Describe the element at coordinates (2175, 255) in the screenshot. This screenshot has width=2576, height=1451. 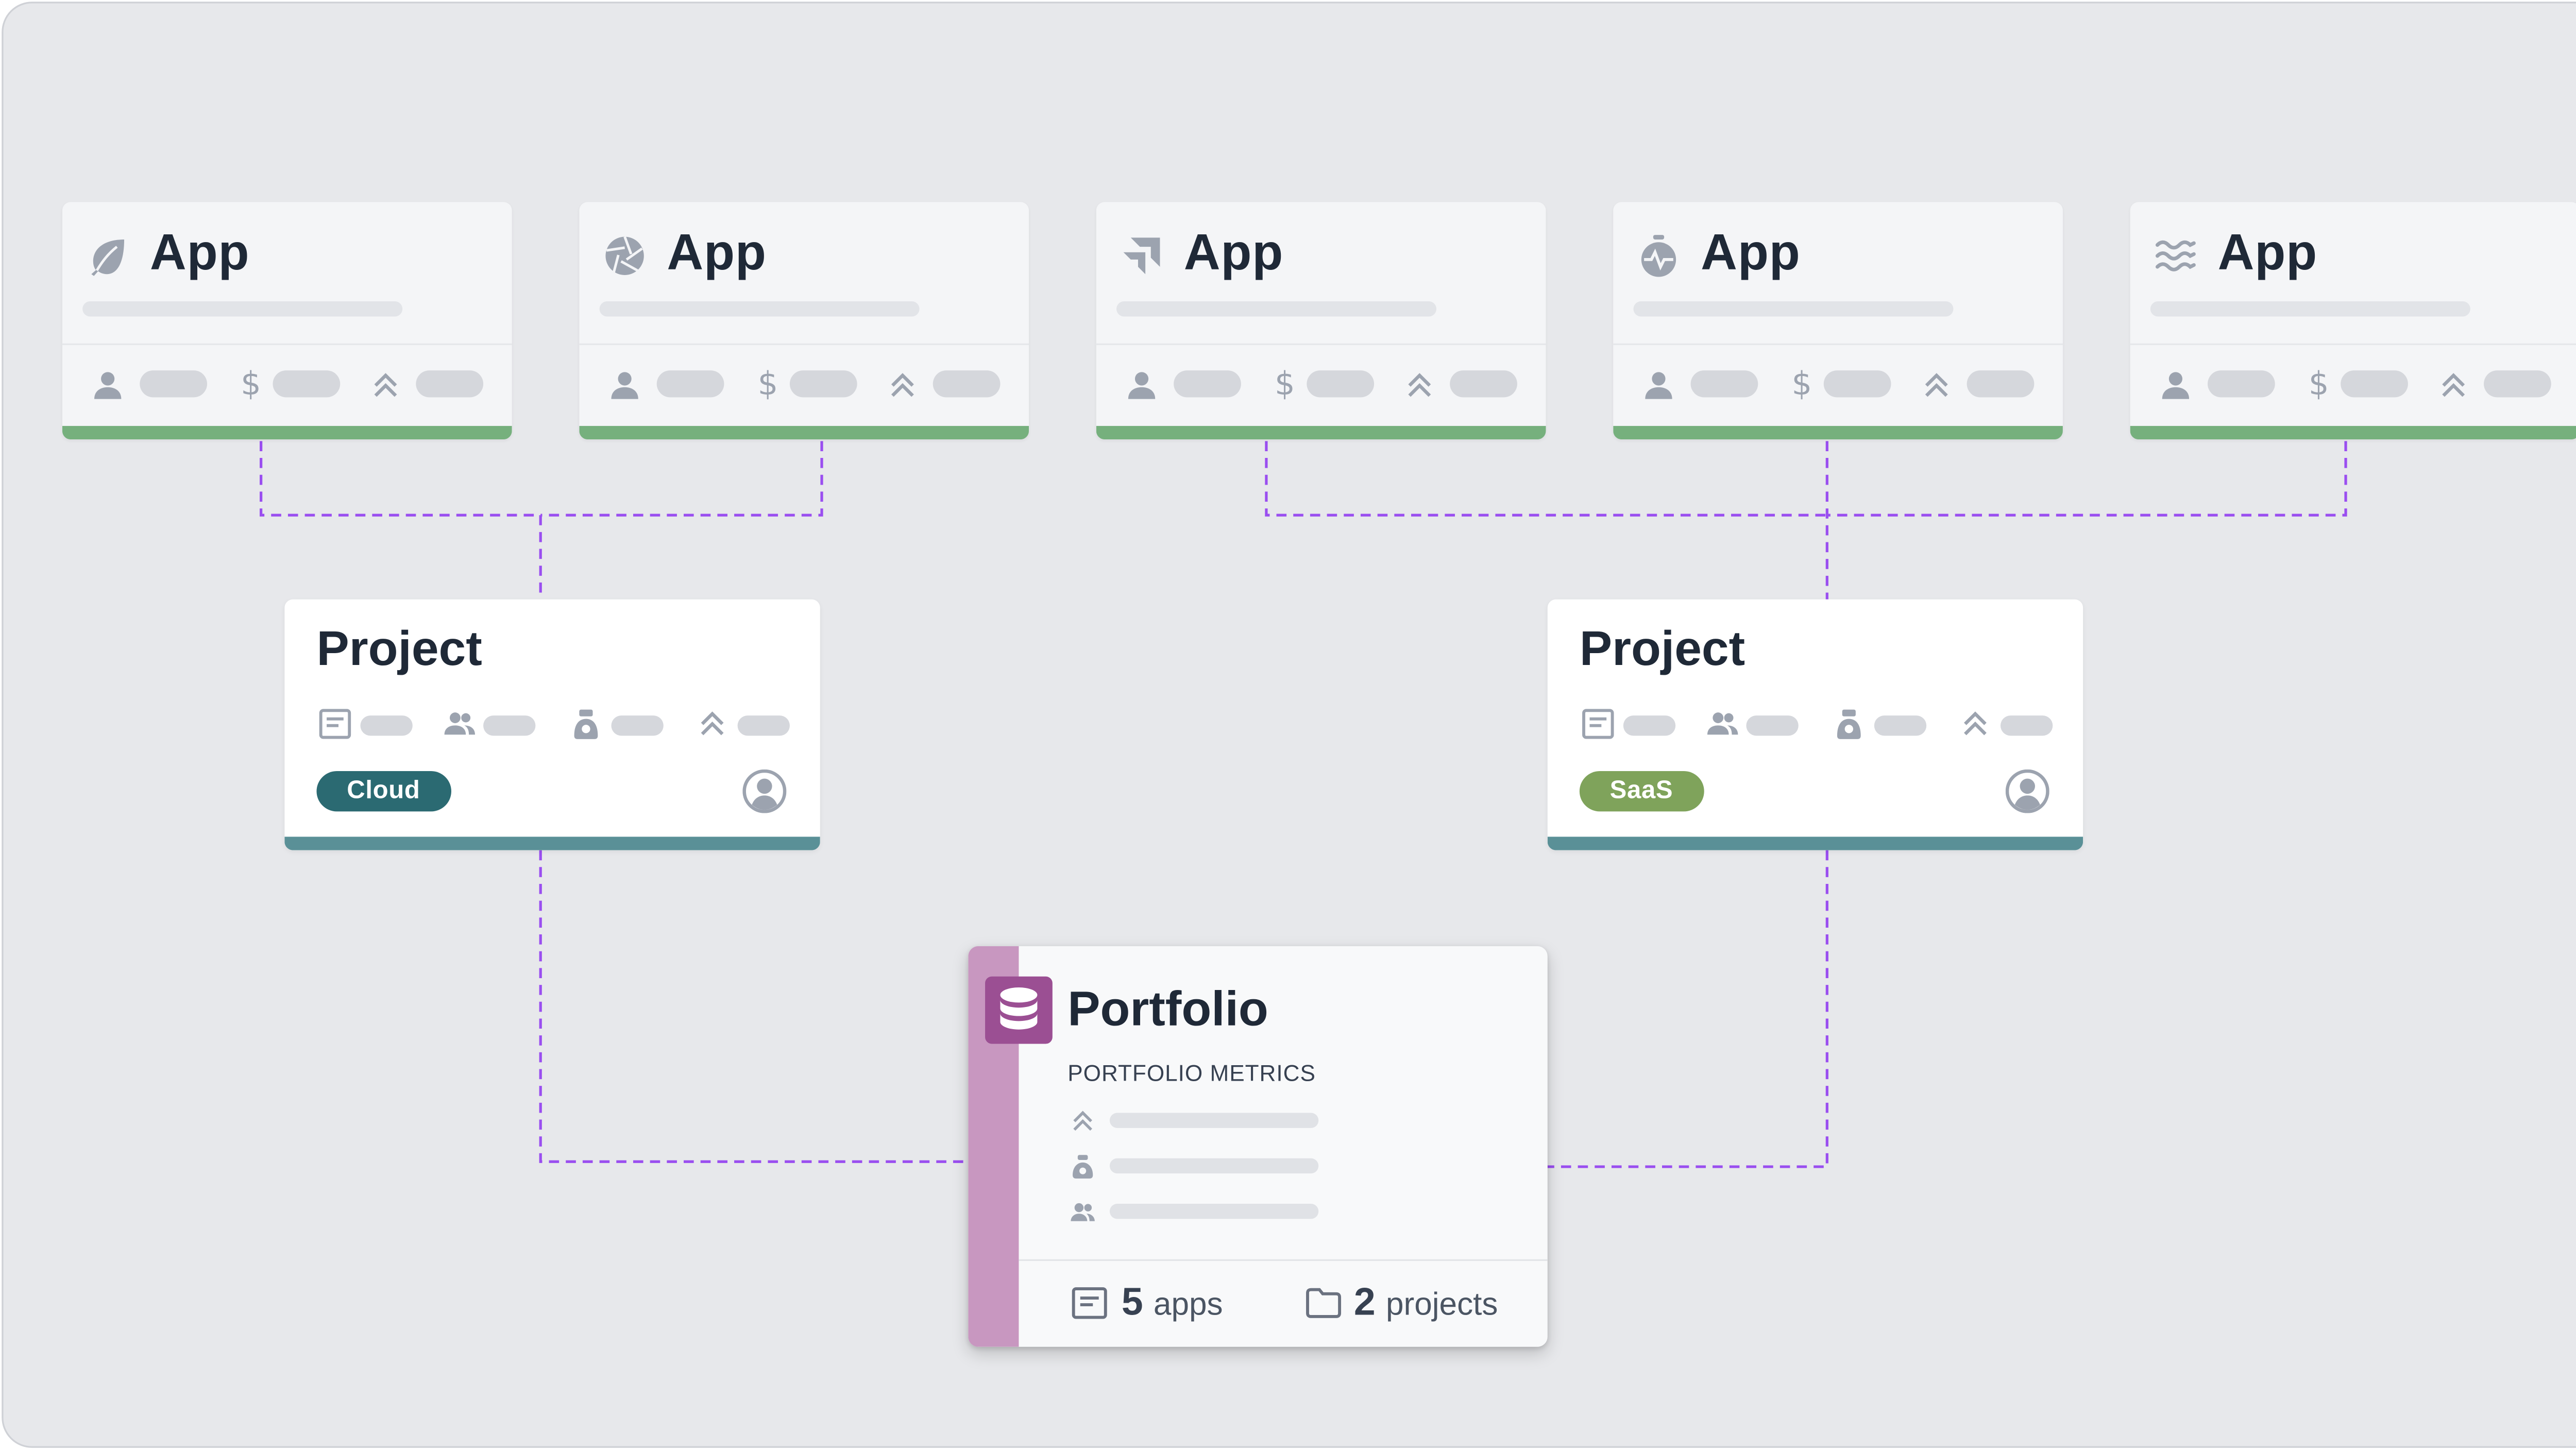
I see `waves-icon` at that location.